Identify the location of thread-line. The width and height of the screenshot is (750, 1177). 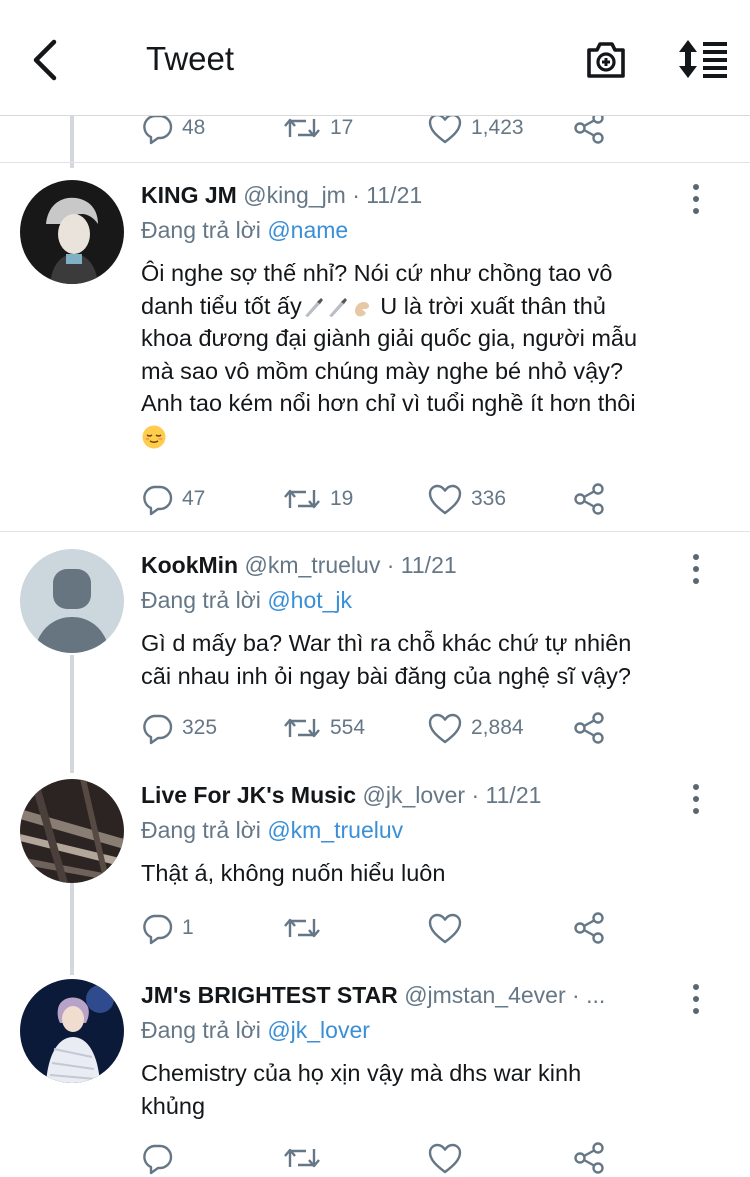
(72, 714).